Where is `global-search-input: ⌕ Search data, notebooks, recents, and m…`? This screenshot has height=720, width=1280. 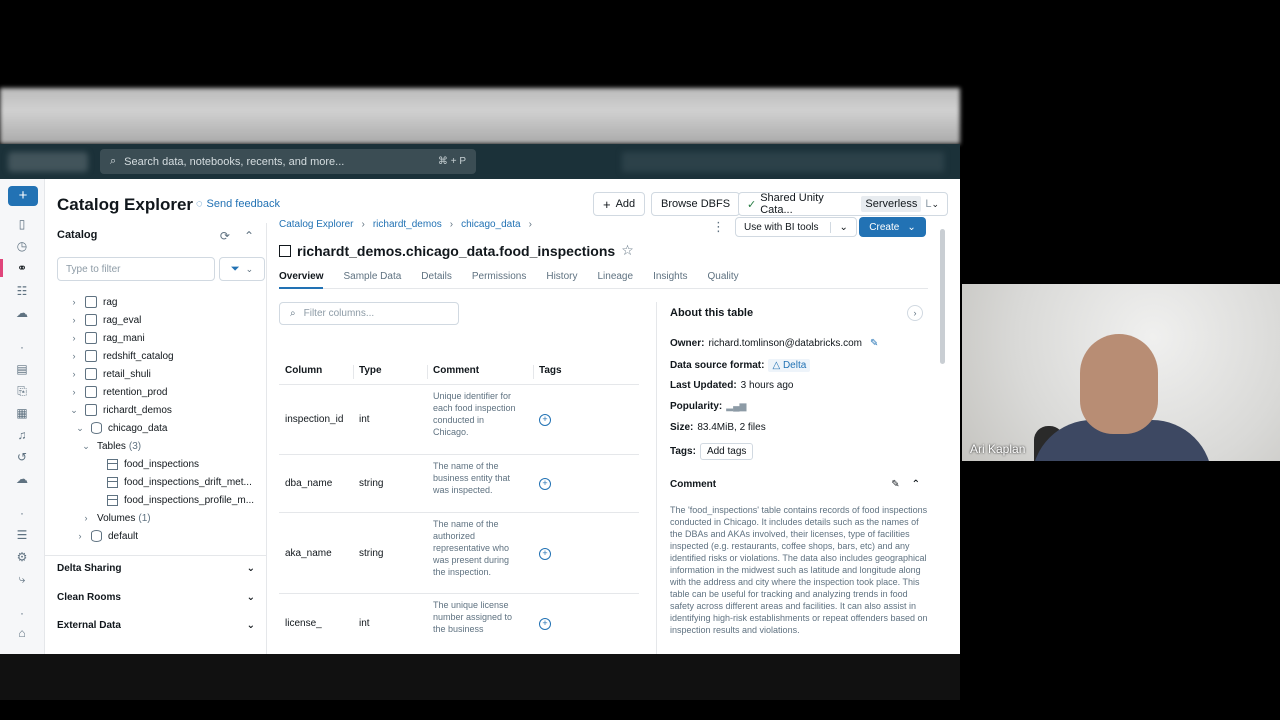 global-search-input: ⌕ Search data, notebooks, recents, and m… is located at coordinates (288, 161).